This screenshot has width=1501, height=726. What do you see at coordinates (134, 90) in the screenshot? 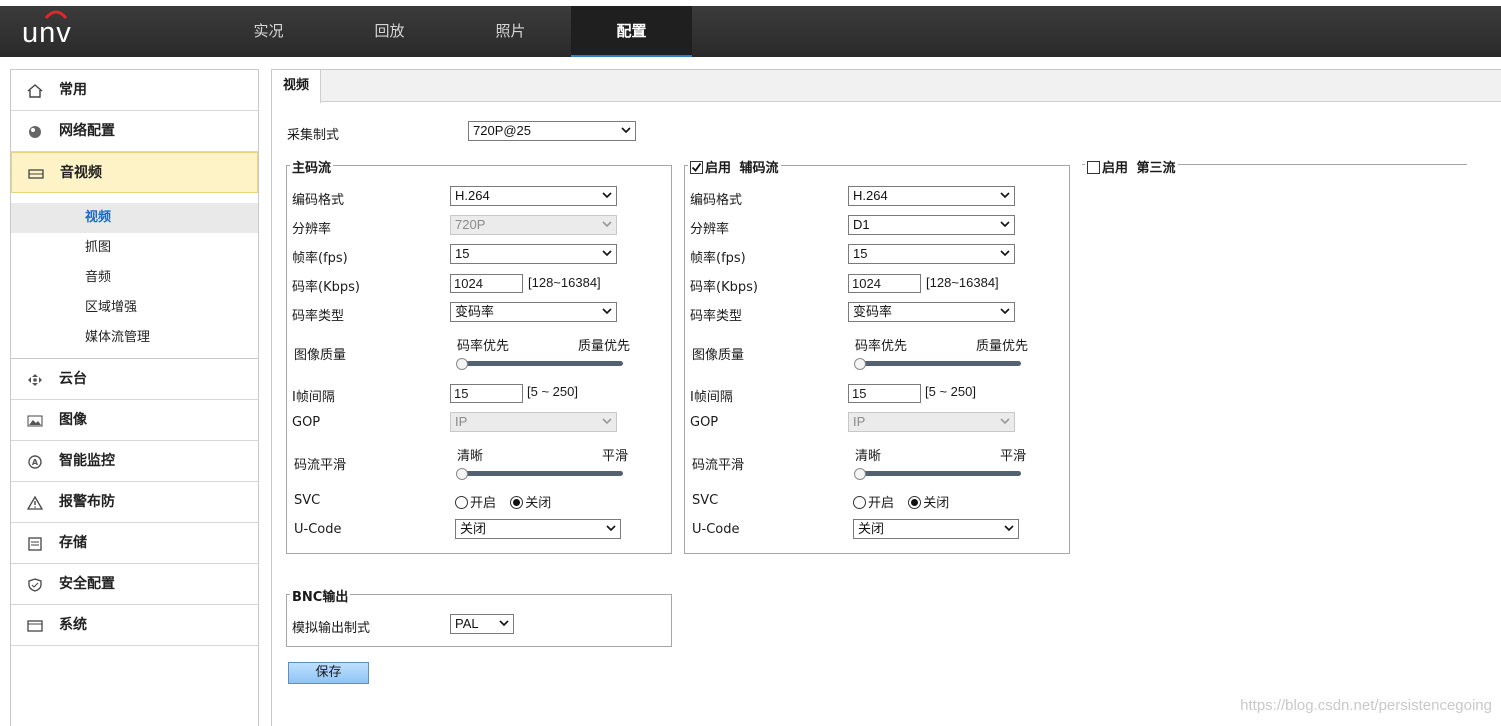
I see `sidebar-item-common: 常用` at bounding box center [134, 90].